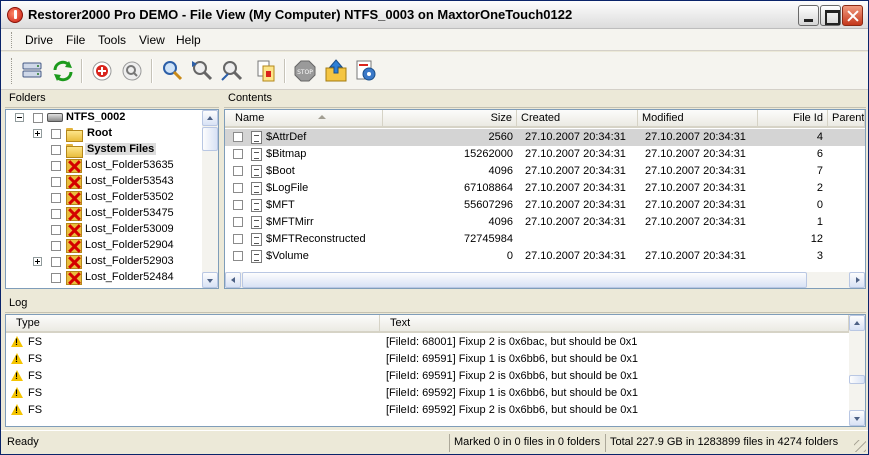 The height and width of the screenshot is (455, 869). I want to click on column-header-parent: Parent, so click(846, 119).